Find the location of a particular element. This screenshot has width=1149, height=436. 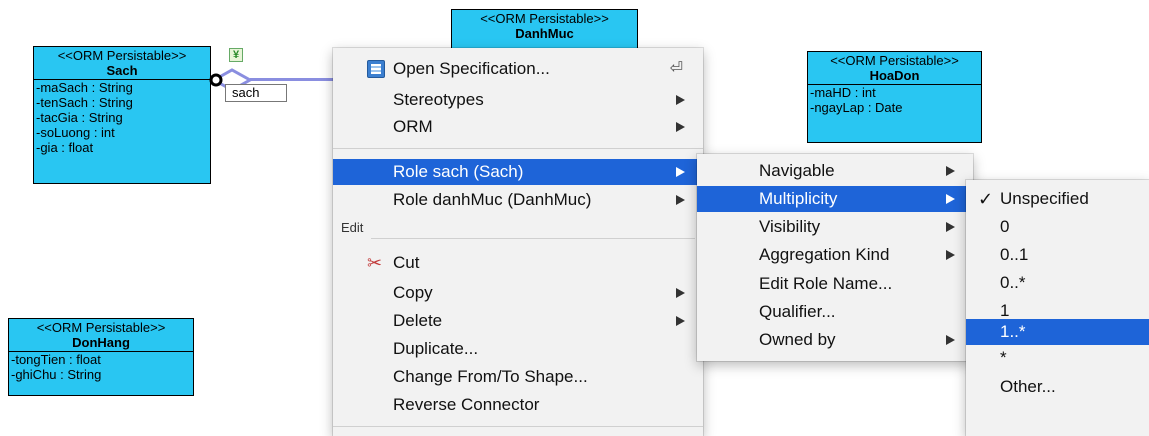

menu-item-mult-0-many: 0..* is located at coordinates (1057, 283).